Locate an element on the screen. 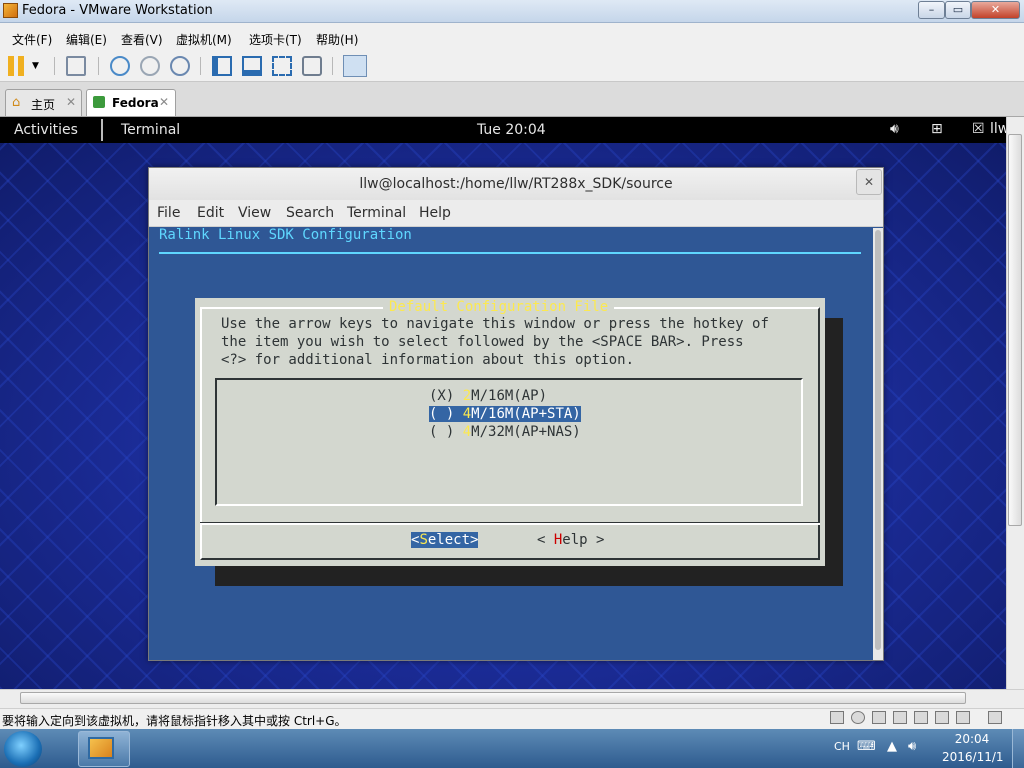  option-item: (X) 2M/16M(AP) is located at coordinates (488, 396).